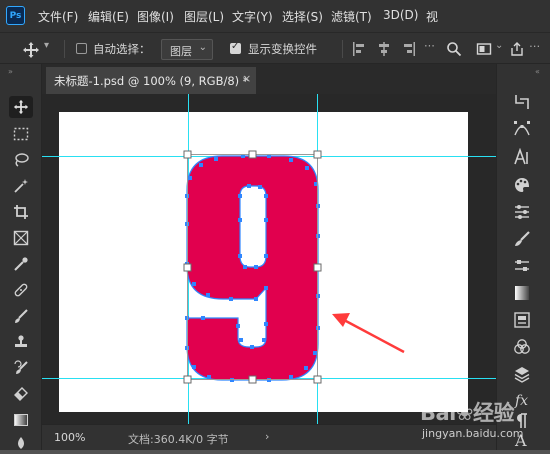 The height and width of the screenshot is (454, 550). What do you see at coordinates (537, 71) in the screenshot?
I see `collapse-dock-icon: «` at bounding box center [537, 71].